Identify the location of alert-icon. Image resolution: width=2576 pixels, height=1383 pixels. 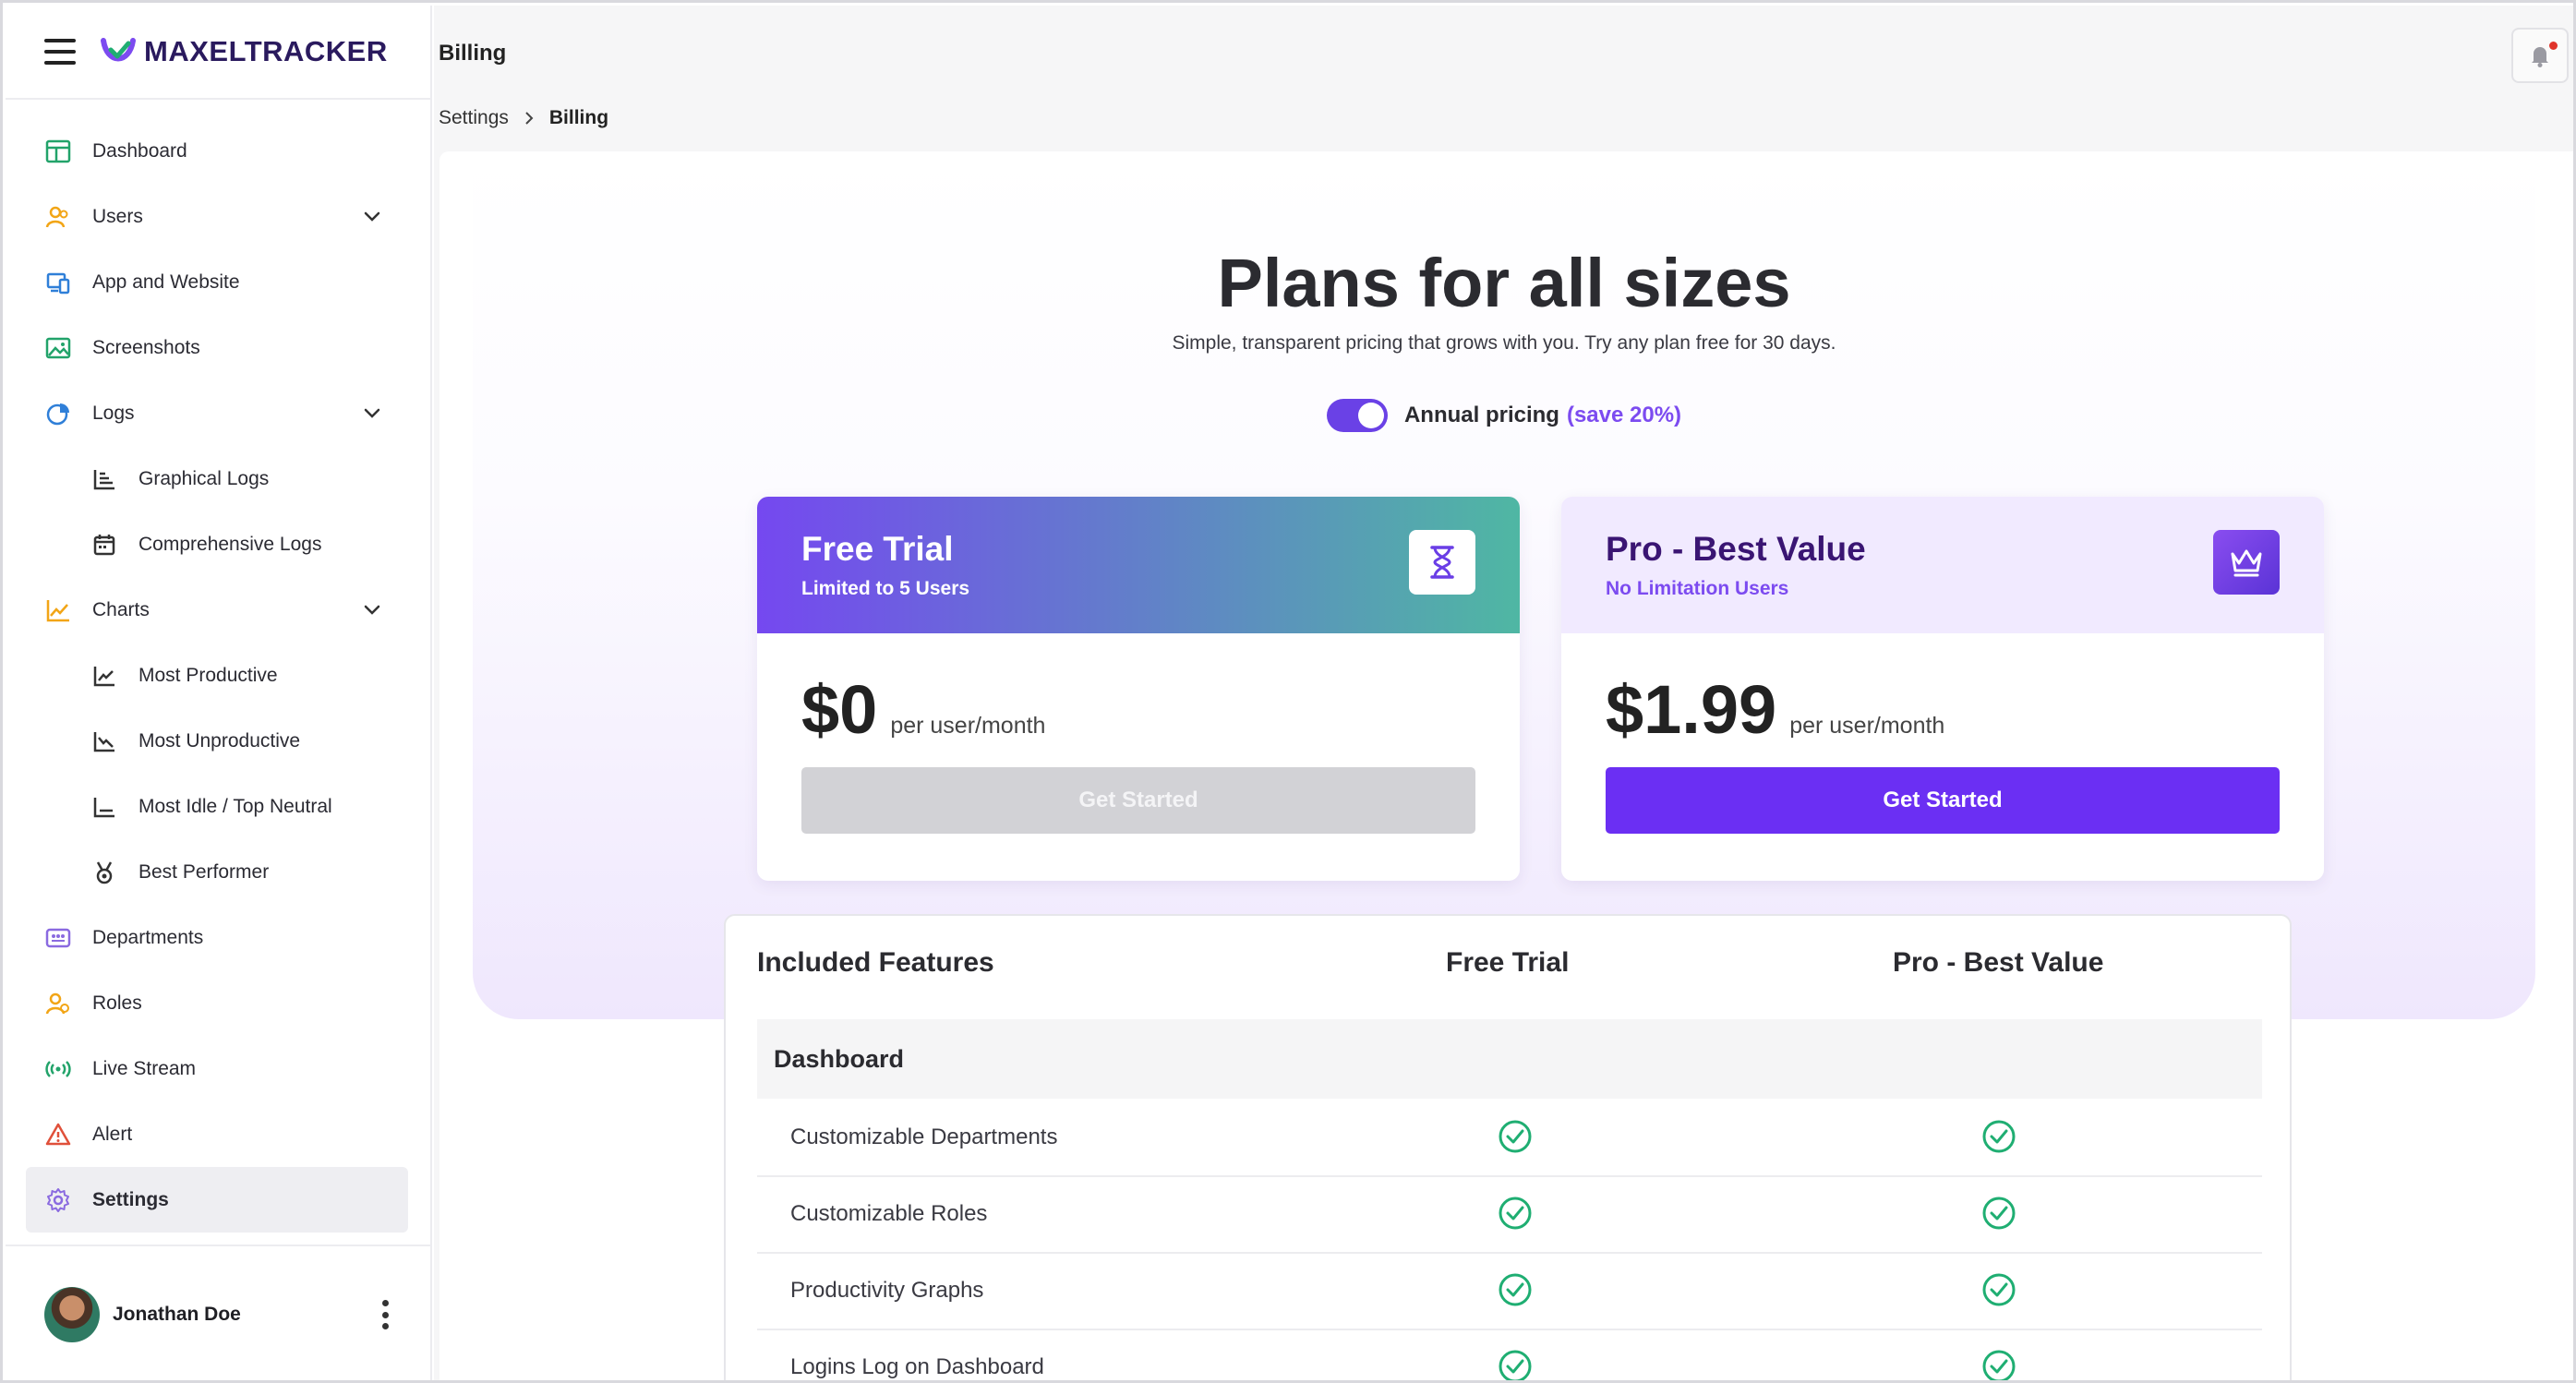
(58, 1134).